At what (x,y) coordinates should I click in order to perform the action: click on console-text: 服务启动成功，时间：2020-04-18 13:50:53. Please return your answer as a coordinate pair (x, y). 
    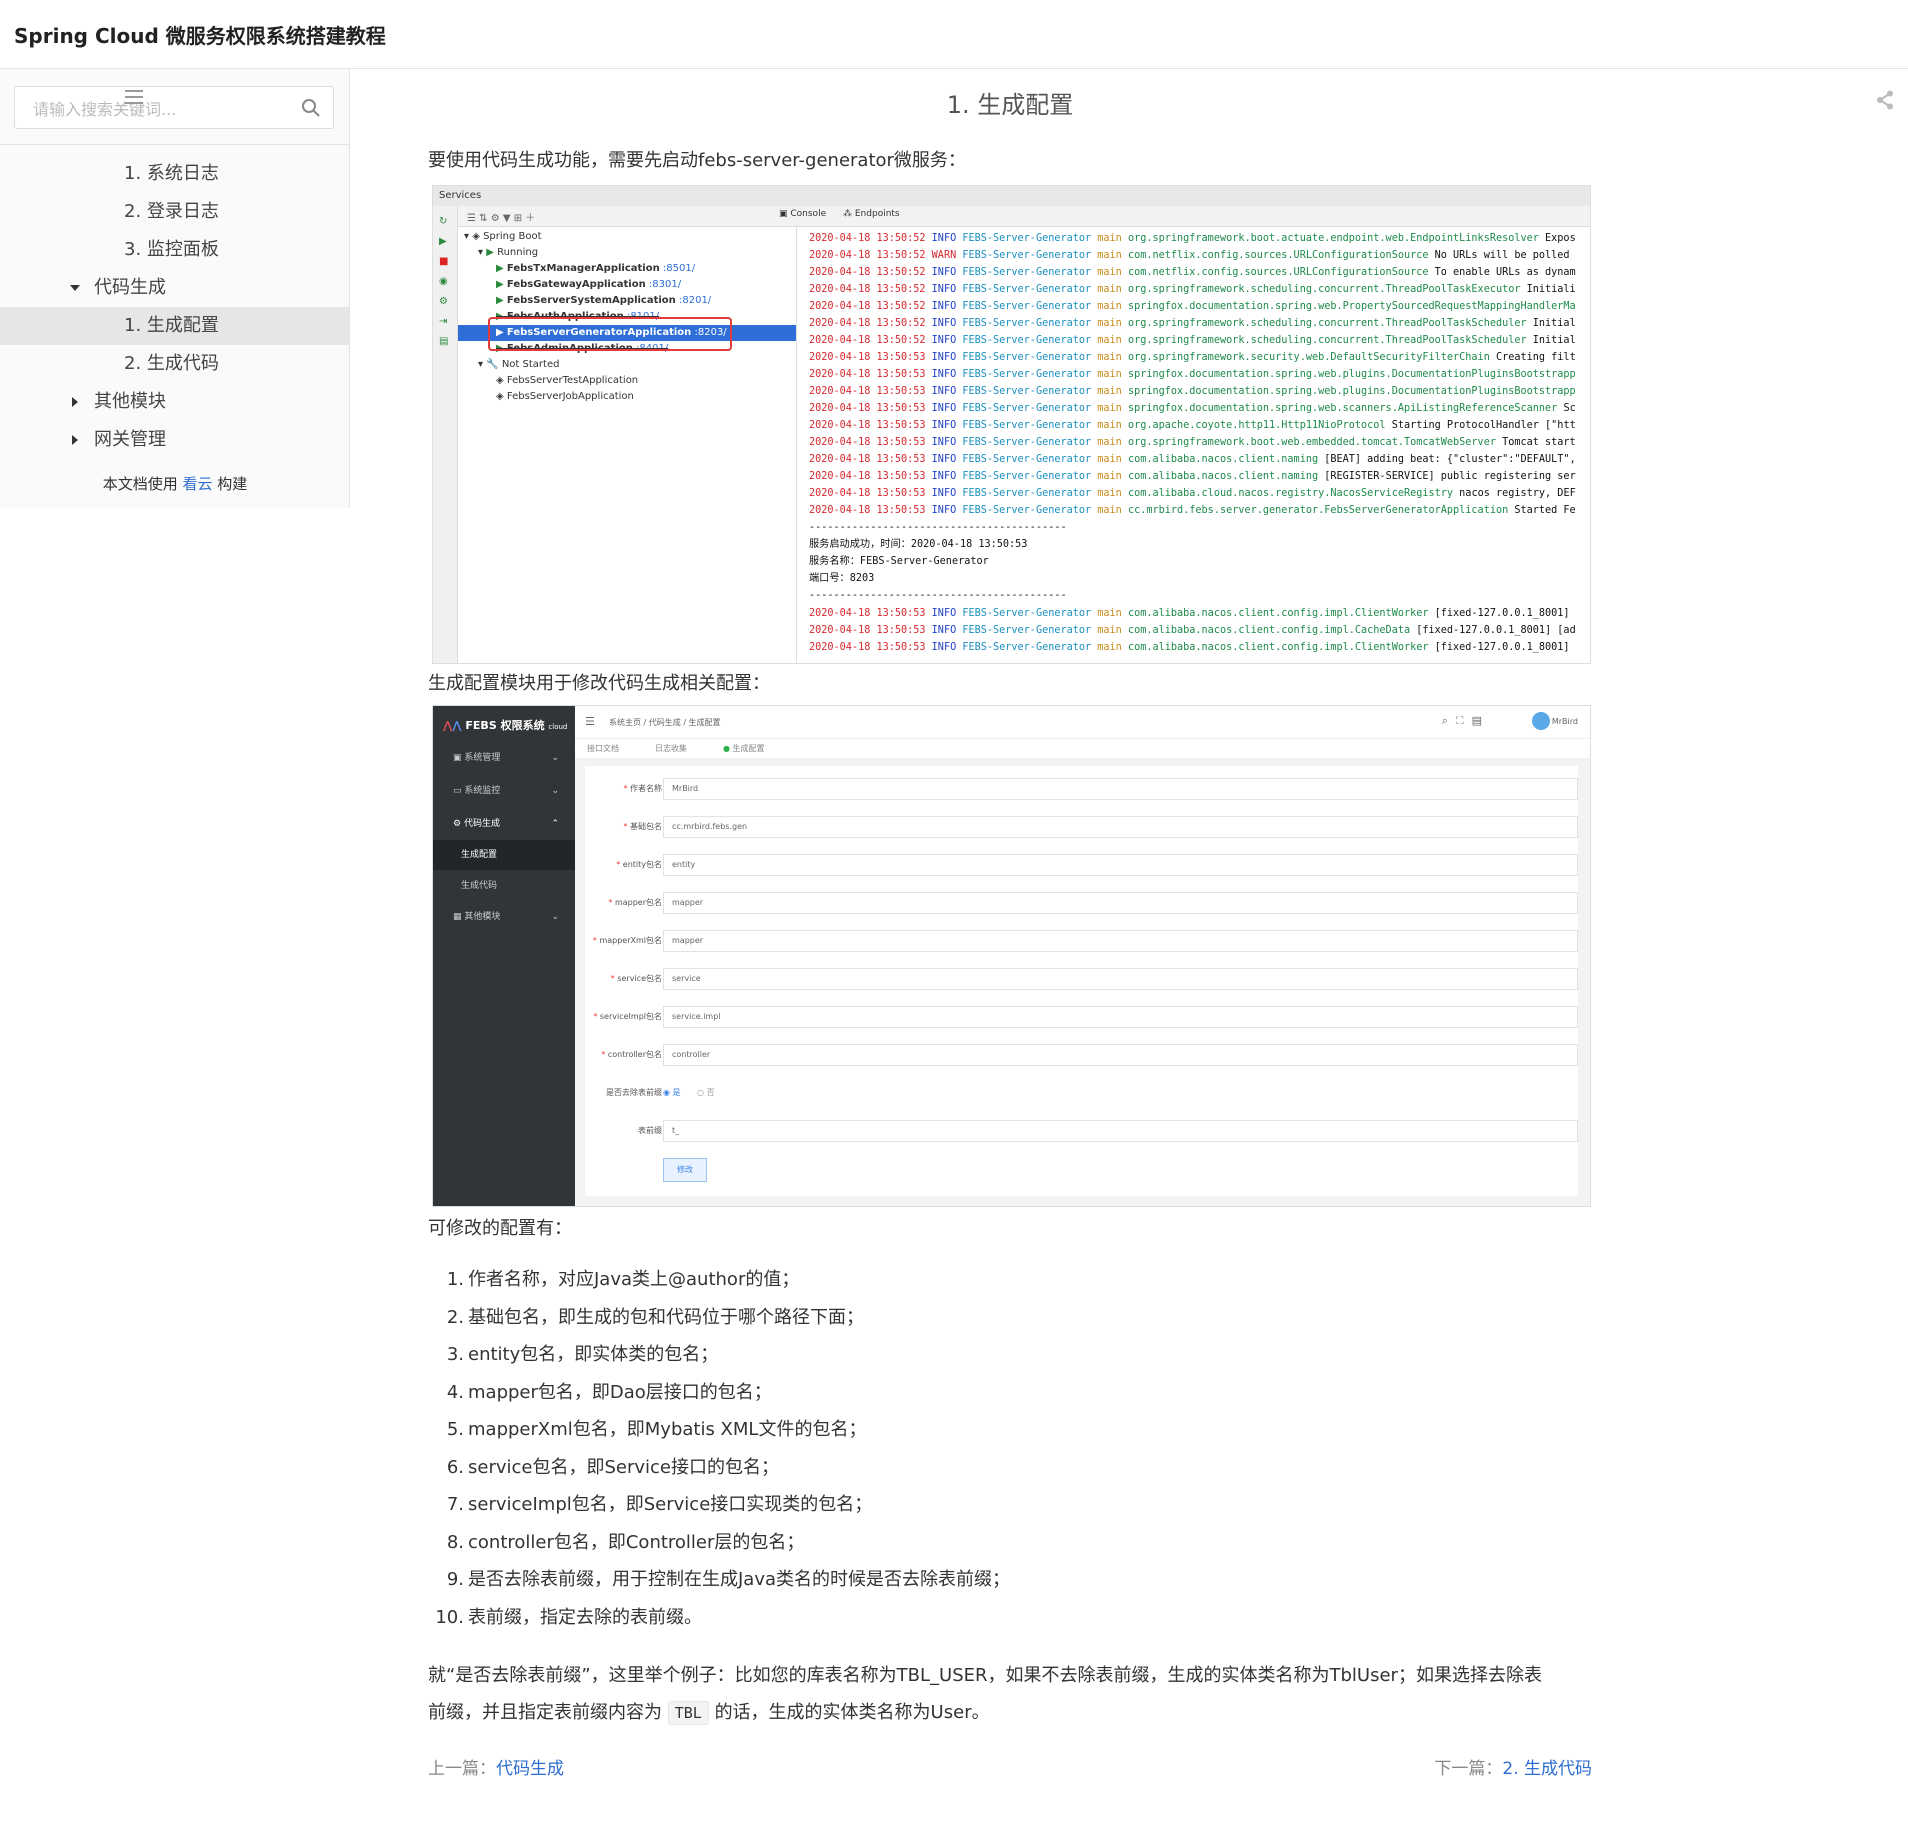
    Looking at the image, I should click on (918, 544).